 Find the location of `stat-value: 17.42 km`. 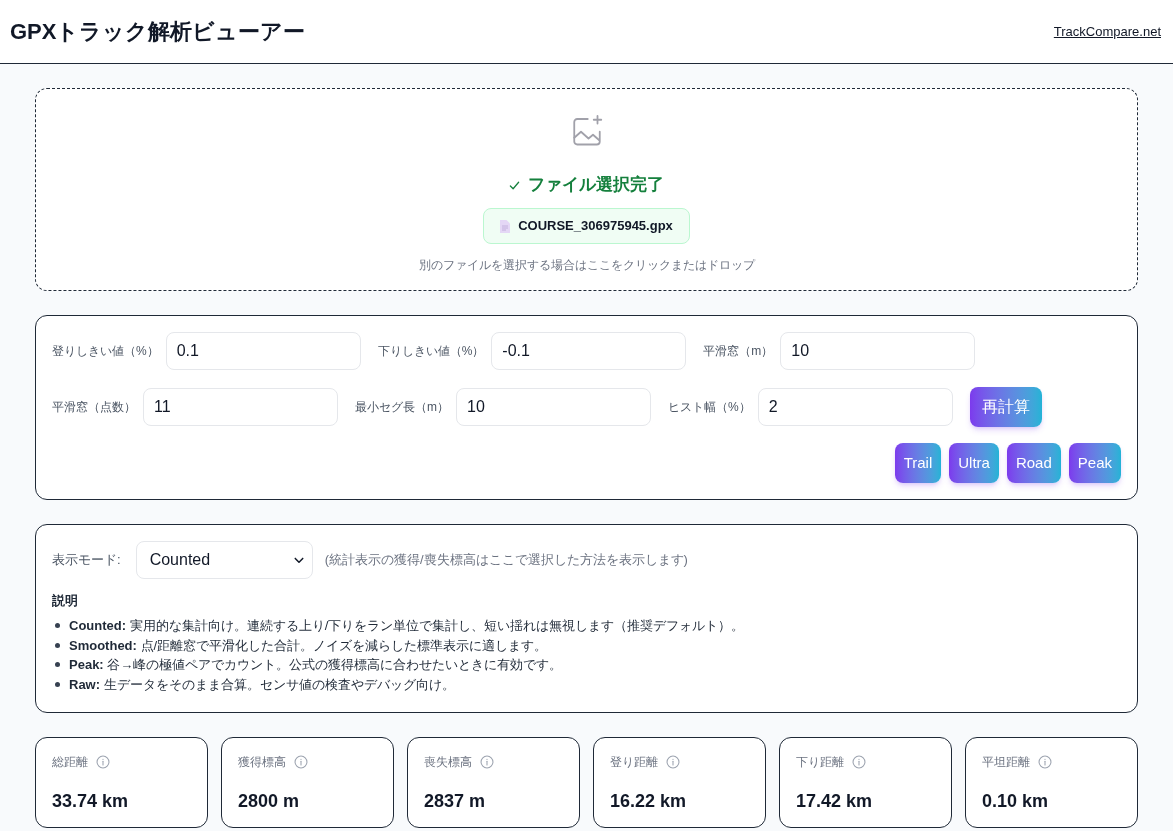

stat-value: 17.42 km is located at coordinates (834, 801).